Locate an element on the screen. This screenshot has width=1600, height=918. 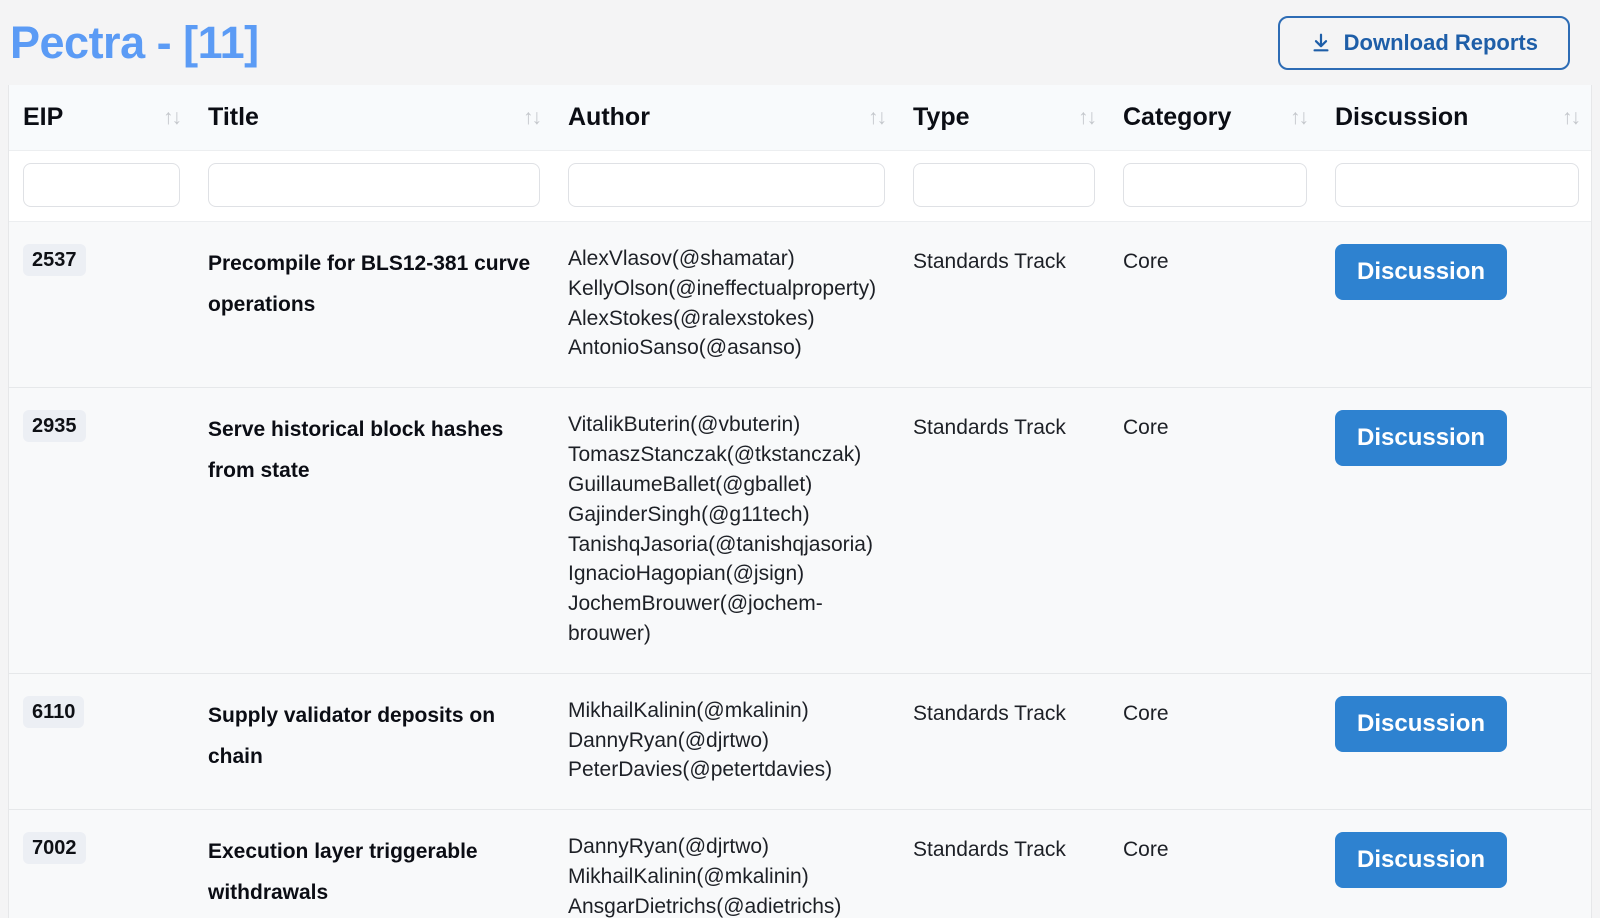
author-entry: KellyOlson(@ineffectualproperty) is located at coordinates (722, 288).